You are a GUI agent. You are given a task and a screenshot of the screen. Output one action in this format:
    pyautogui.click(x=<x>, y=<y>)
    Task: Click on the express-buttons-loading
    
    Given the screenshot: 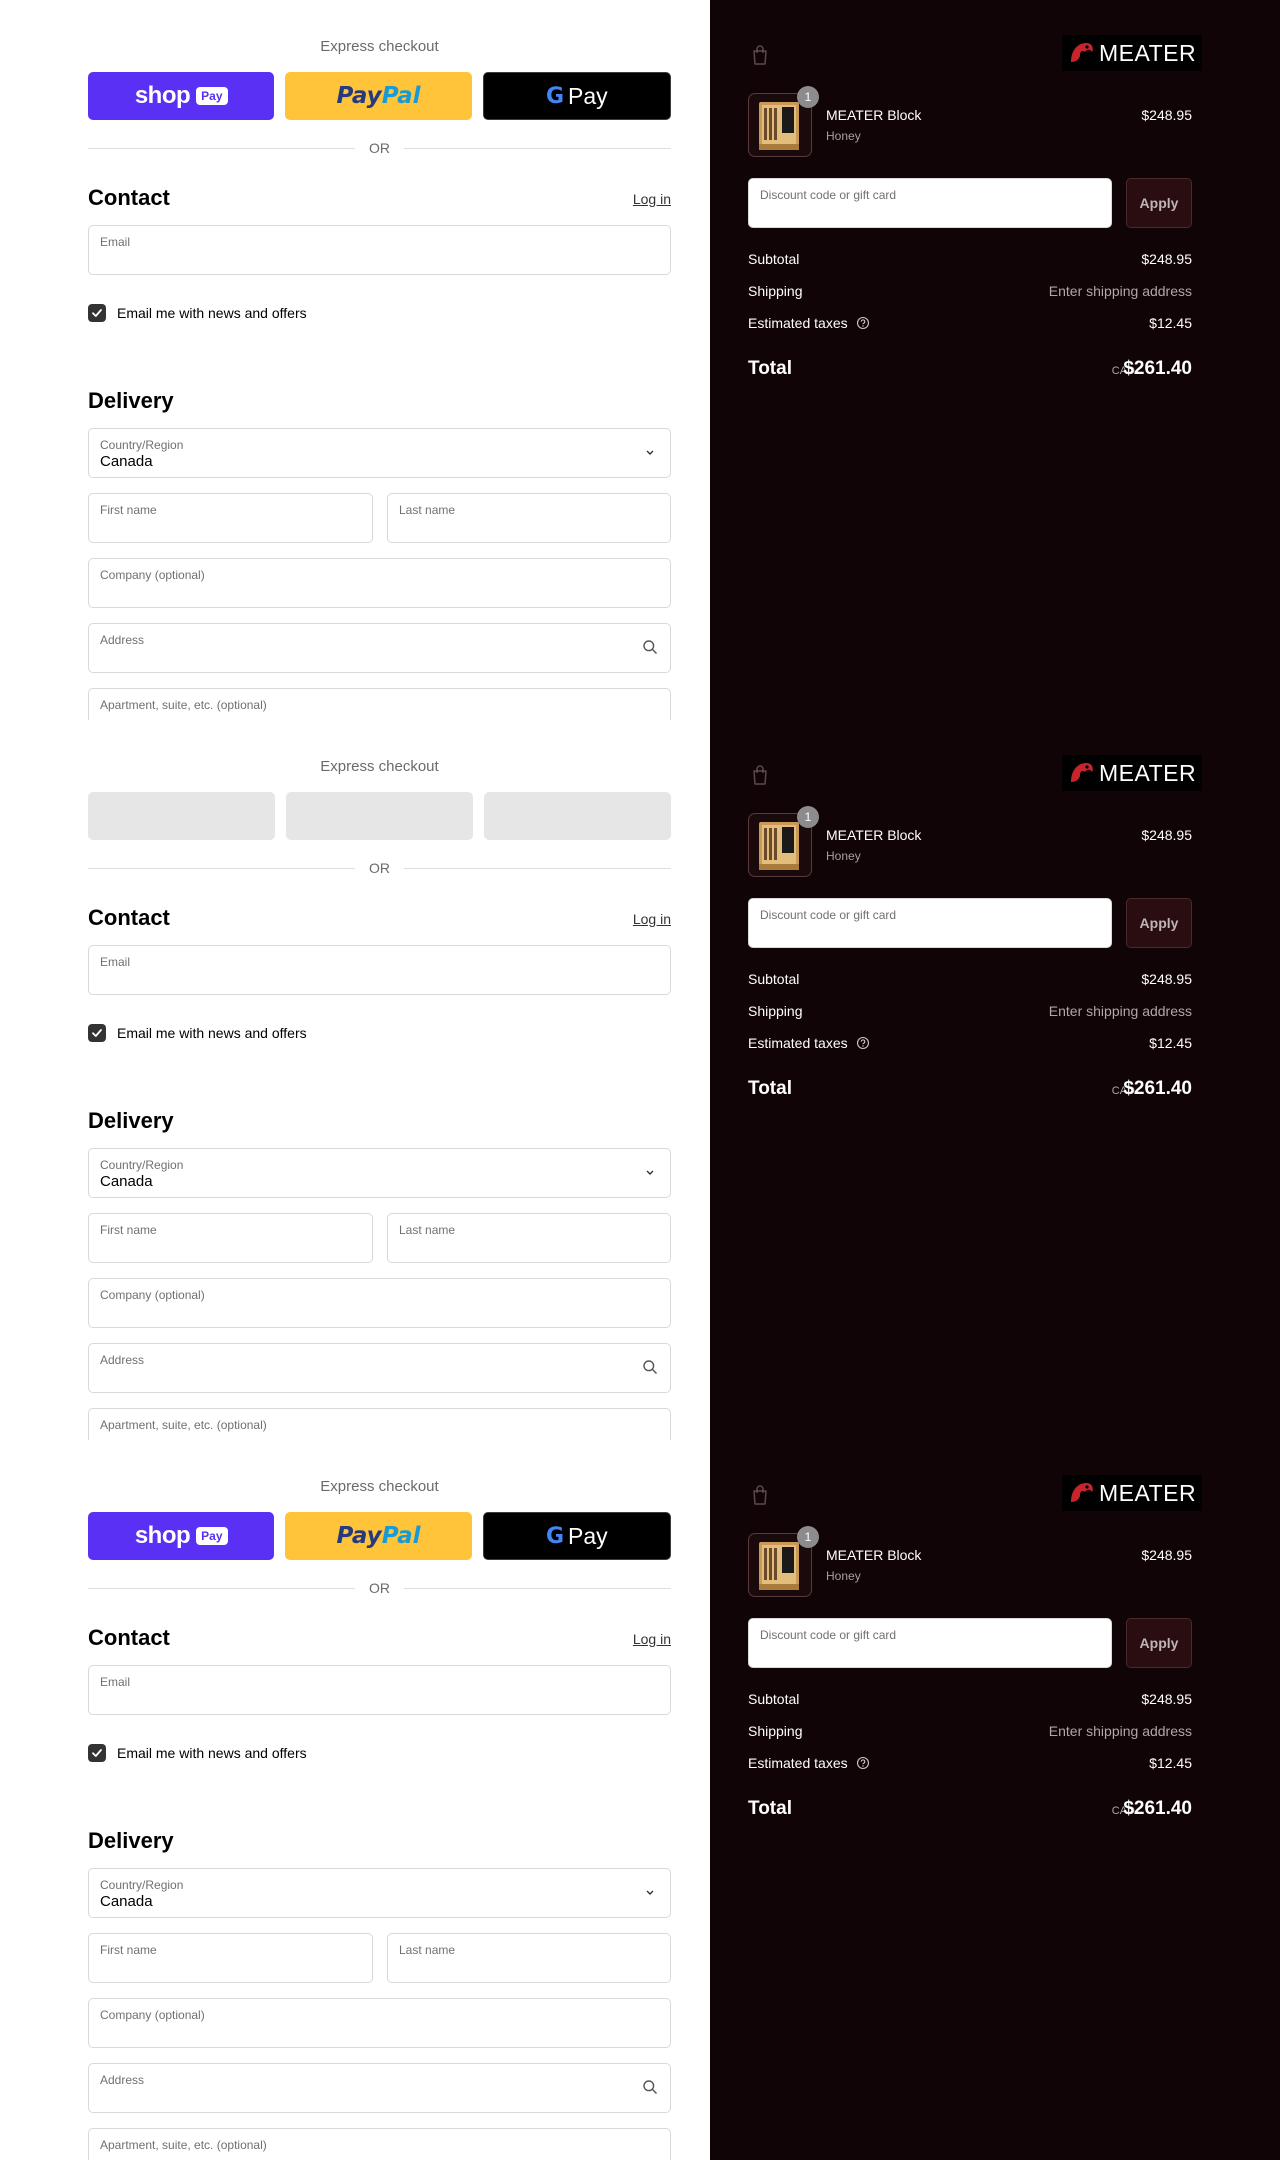 What is the action you would take?
    pyautogui.click(x=379, y=816)
    